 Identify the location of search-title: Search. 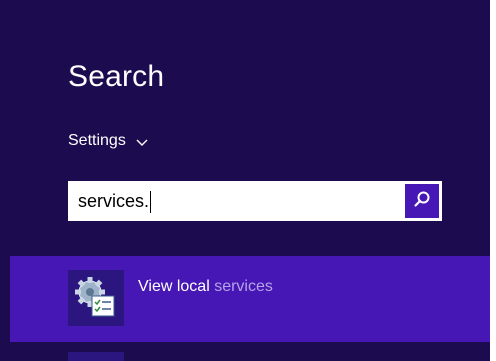
(116, 76).